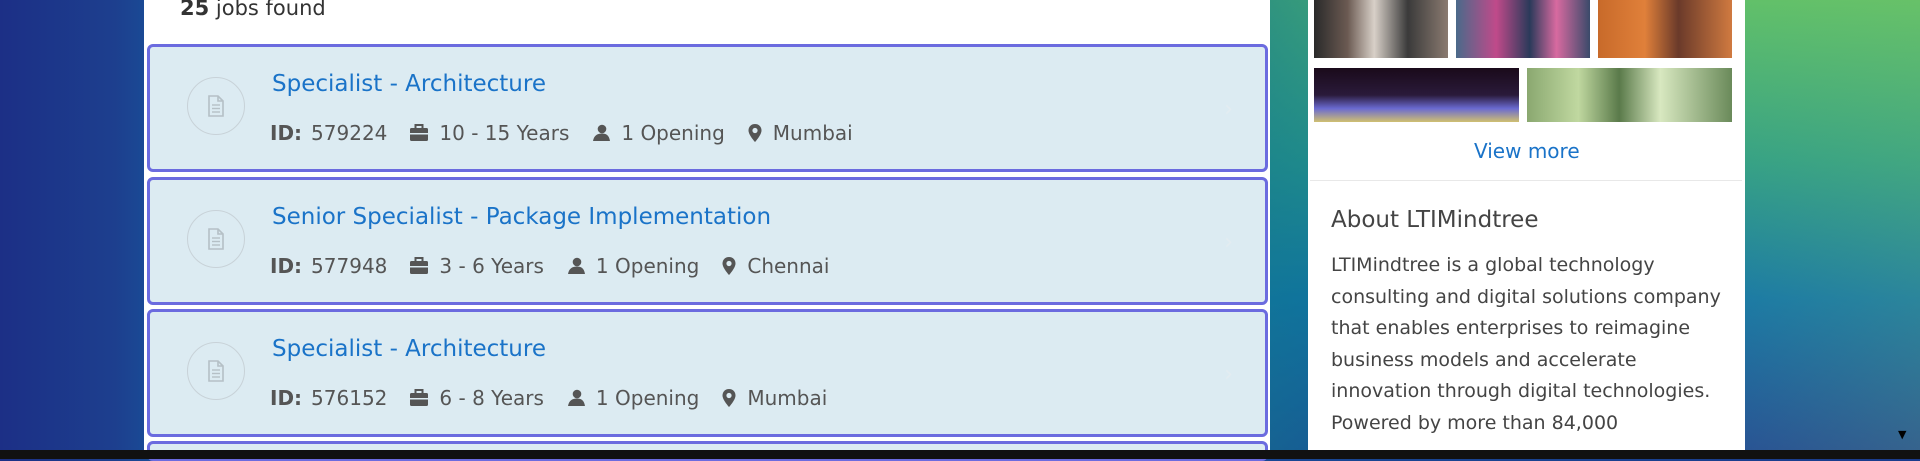 This screenshot has height=461, width=1920. I want to click on job-location: Chennai, so click(788, 266).